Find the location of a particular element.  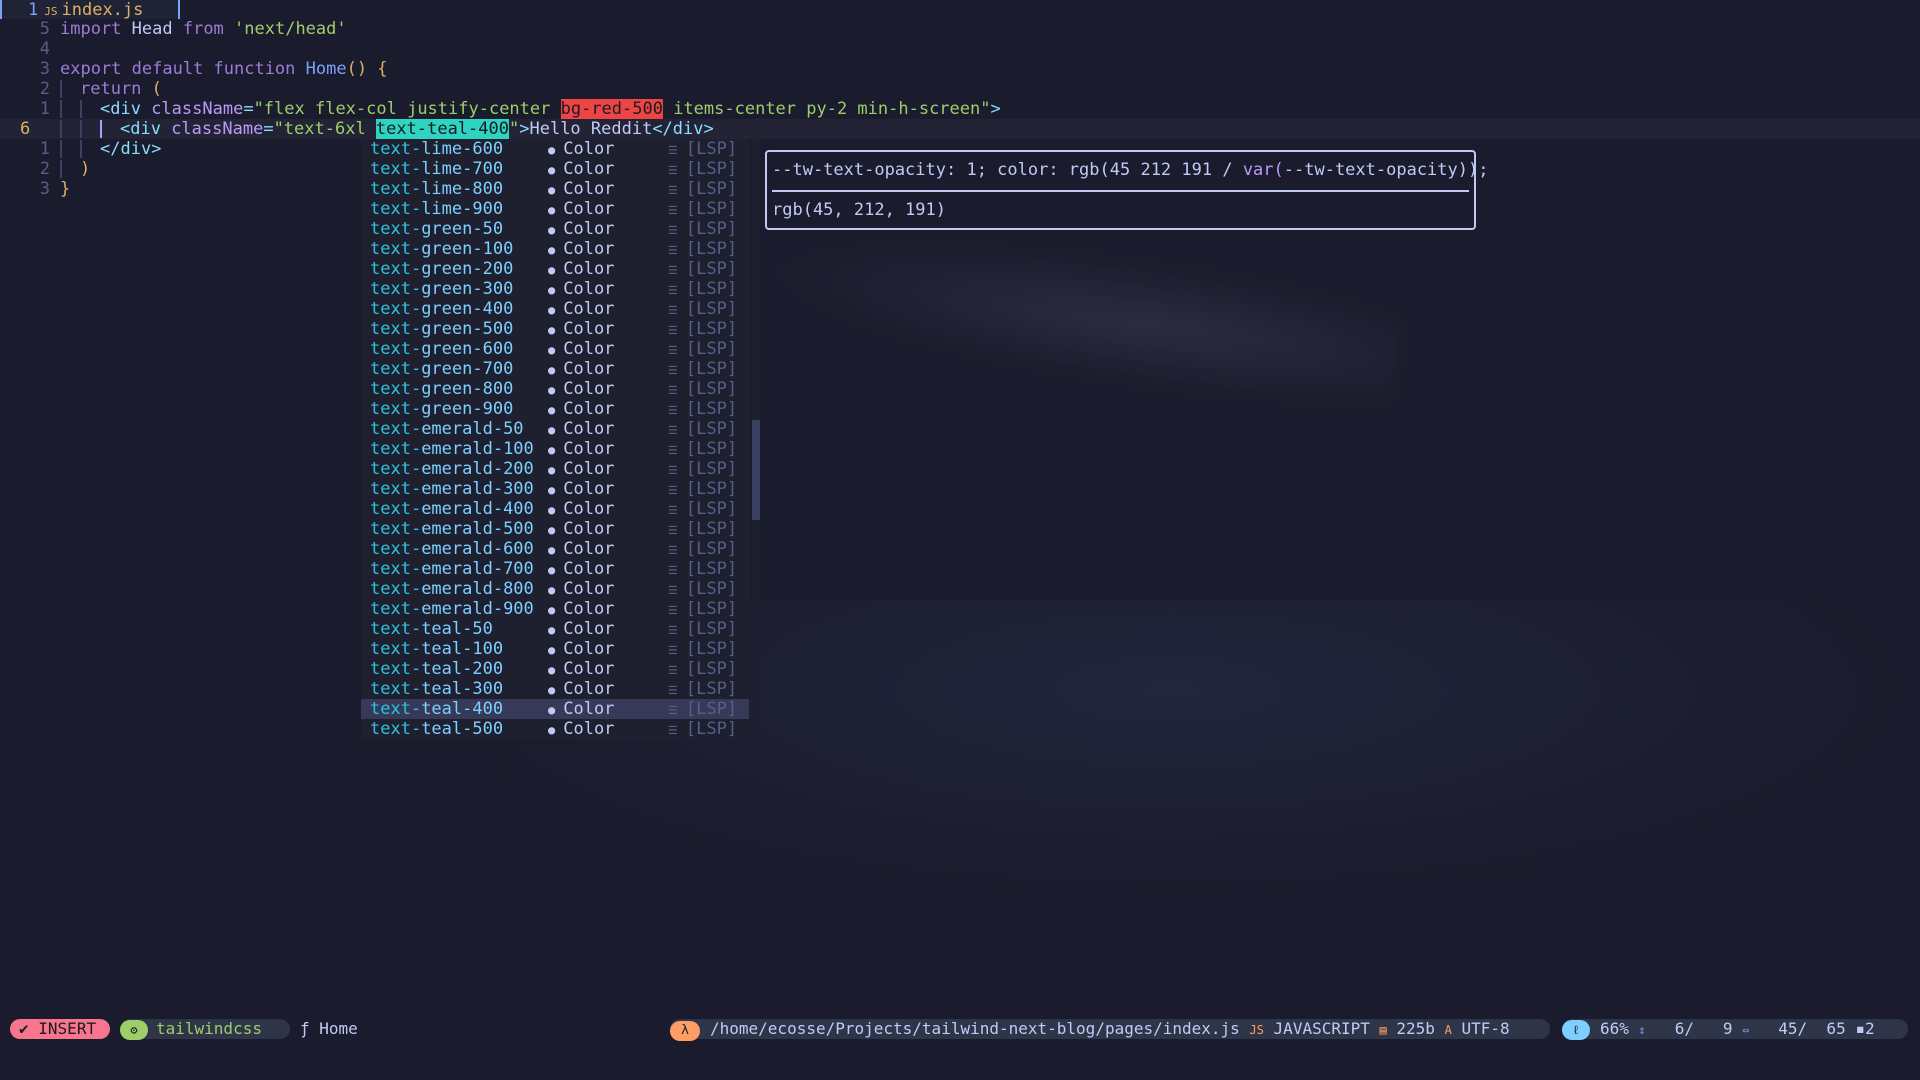

tab-number: 1 is located at coordinates (33, 10).